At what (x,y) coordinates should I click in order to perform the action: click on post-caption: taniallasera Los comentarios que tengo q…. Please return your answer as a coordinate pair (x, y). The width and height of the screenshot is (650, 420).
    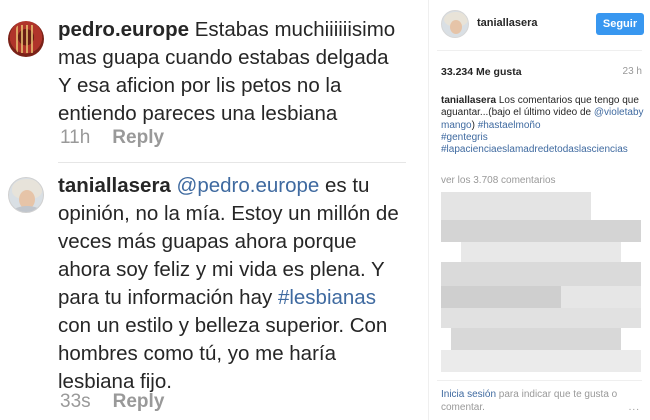
    Looking at the image, I should click on (542, 125).